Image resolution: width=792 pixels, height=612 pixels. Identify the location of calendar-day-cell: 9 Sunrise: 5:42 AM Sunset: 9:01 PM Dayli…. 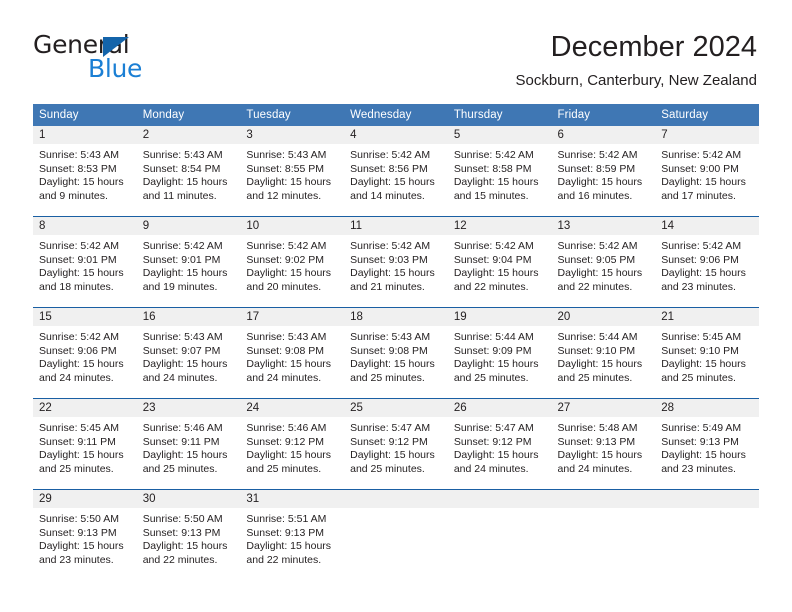
(188, 262).